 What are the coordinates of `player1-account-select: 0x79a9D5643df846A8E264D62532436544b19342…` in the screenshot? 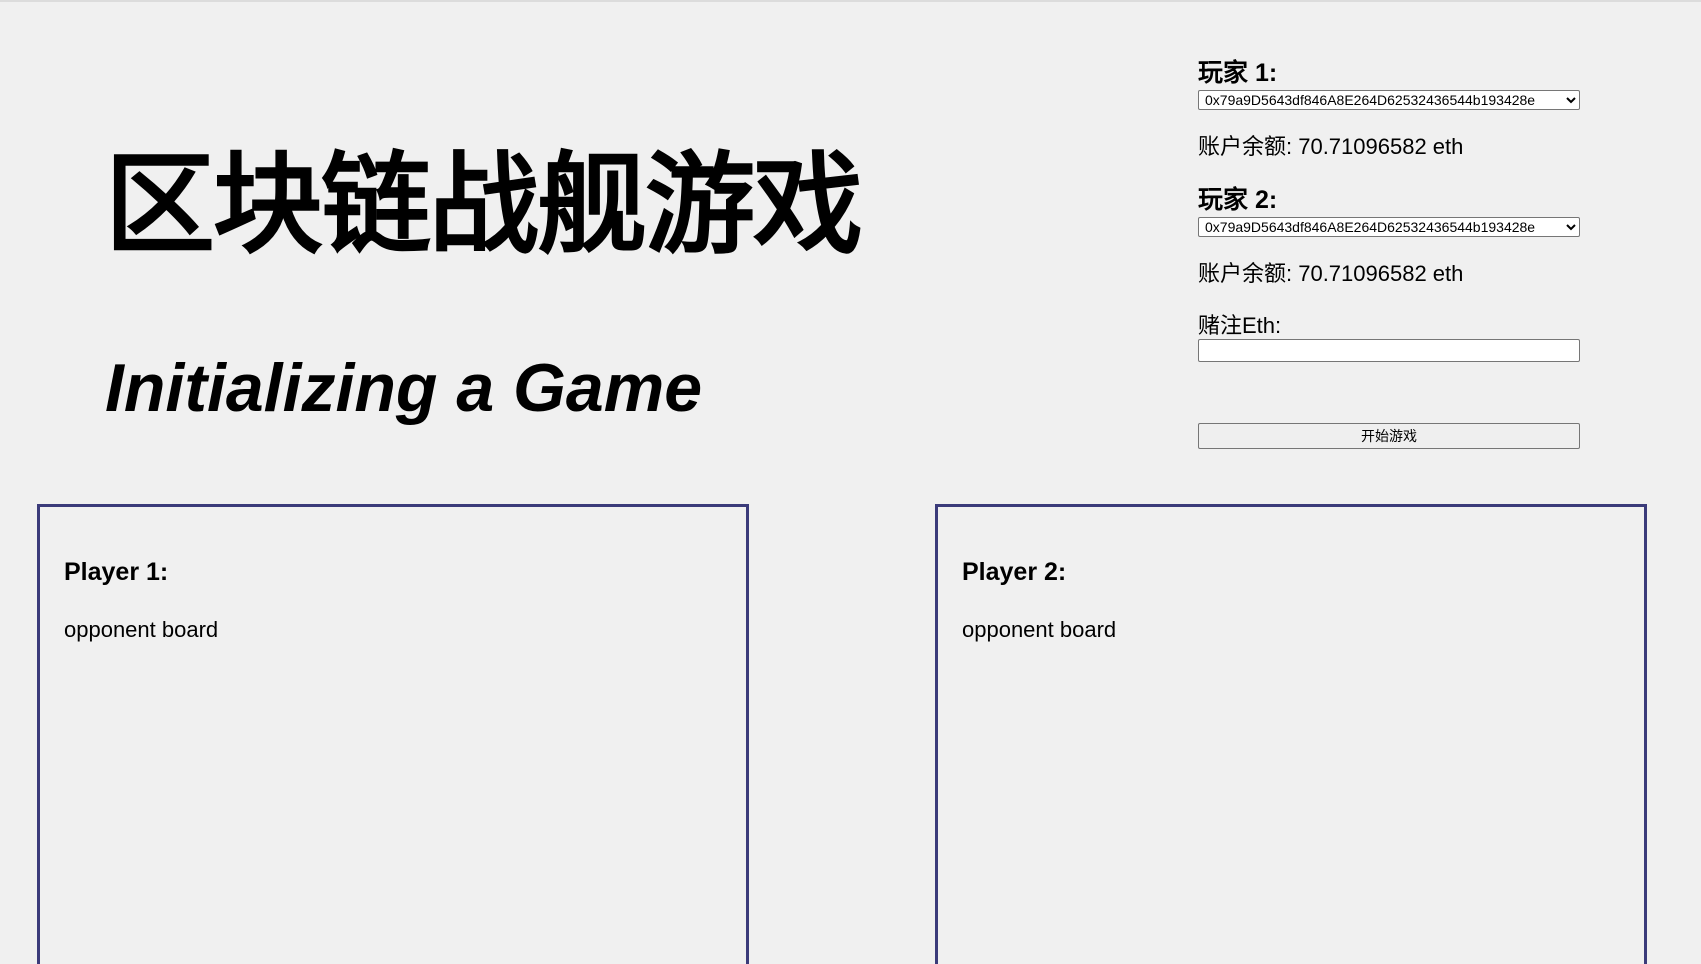 It's located at (1389, 100).